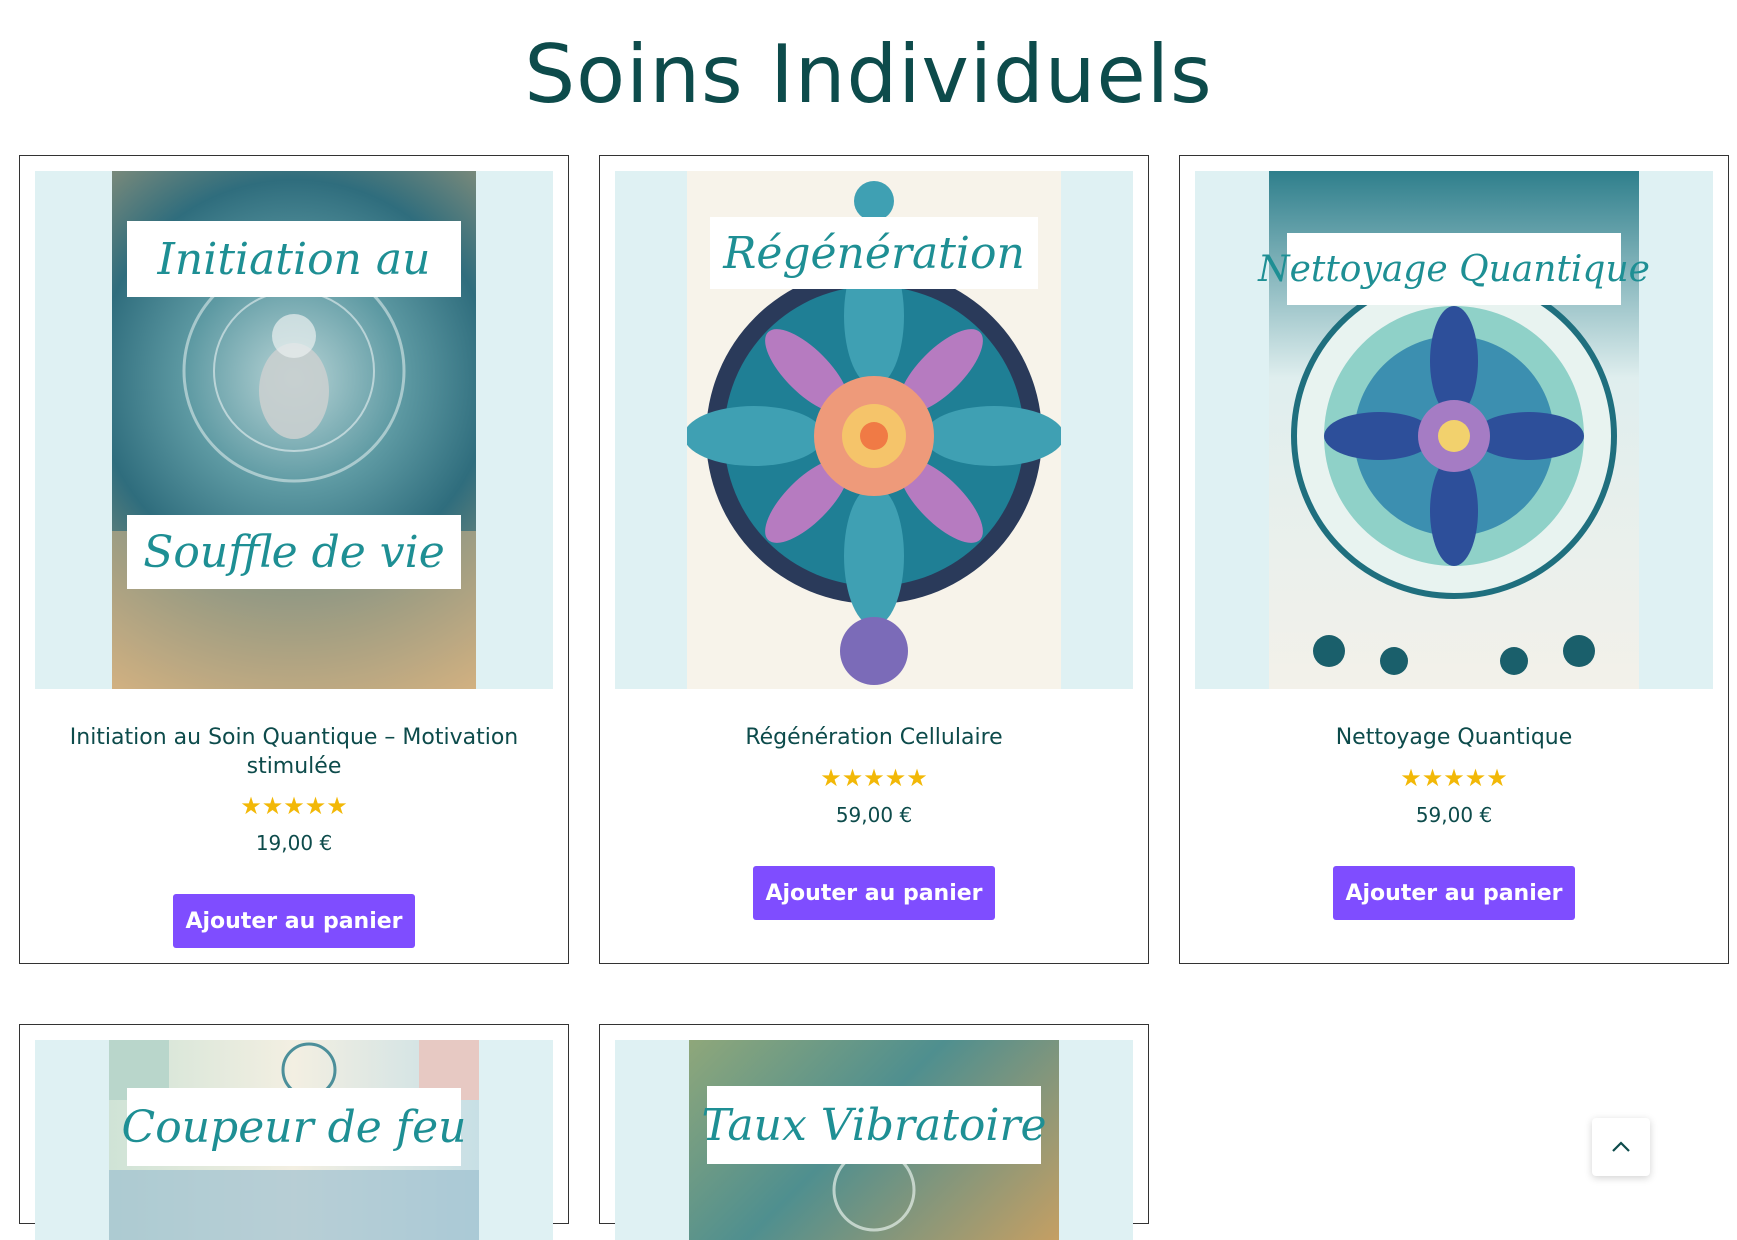 The image size is (1737, 1240). I want to click on product-title: Nettoyage Quantique, so click(1454, 737).